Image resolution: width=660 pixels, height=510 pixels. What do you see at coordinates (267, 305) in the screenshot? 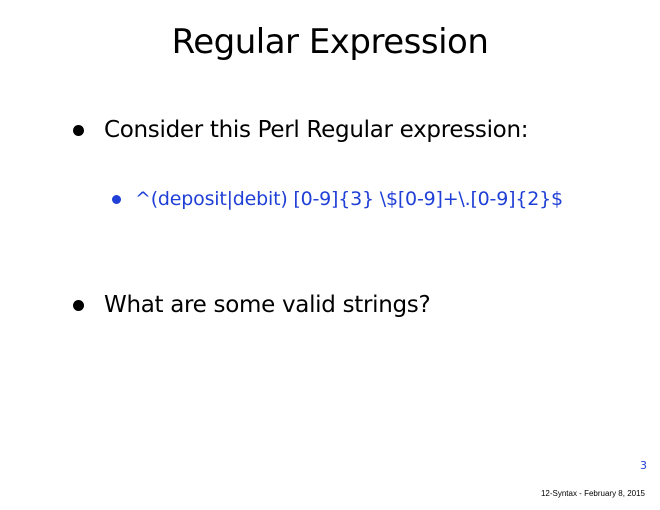
I see `bullet-text-2: What are some valid strings?` at bounding box center [267, 305].